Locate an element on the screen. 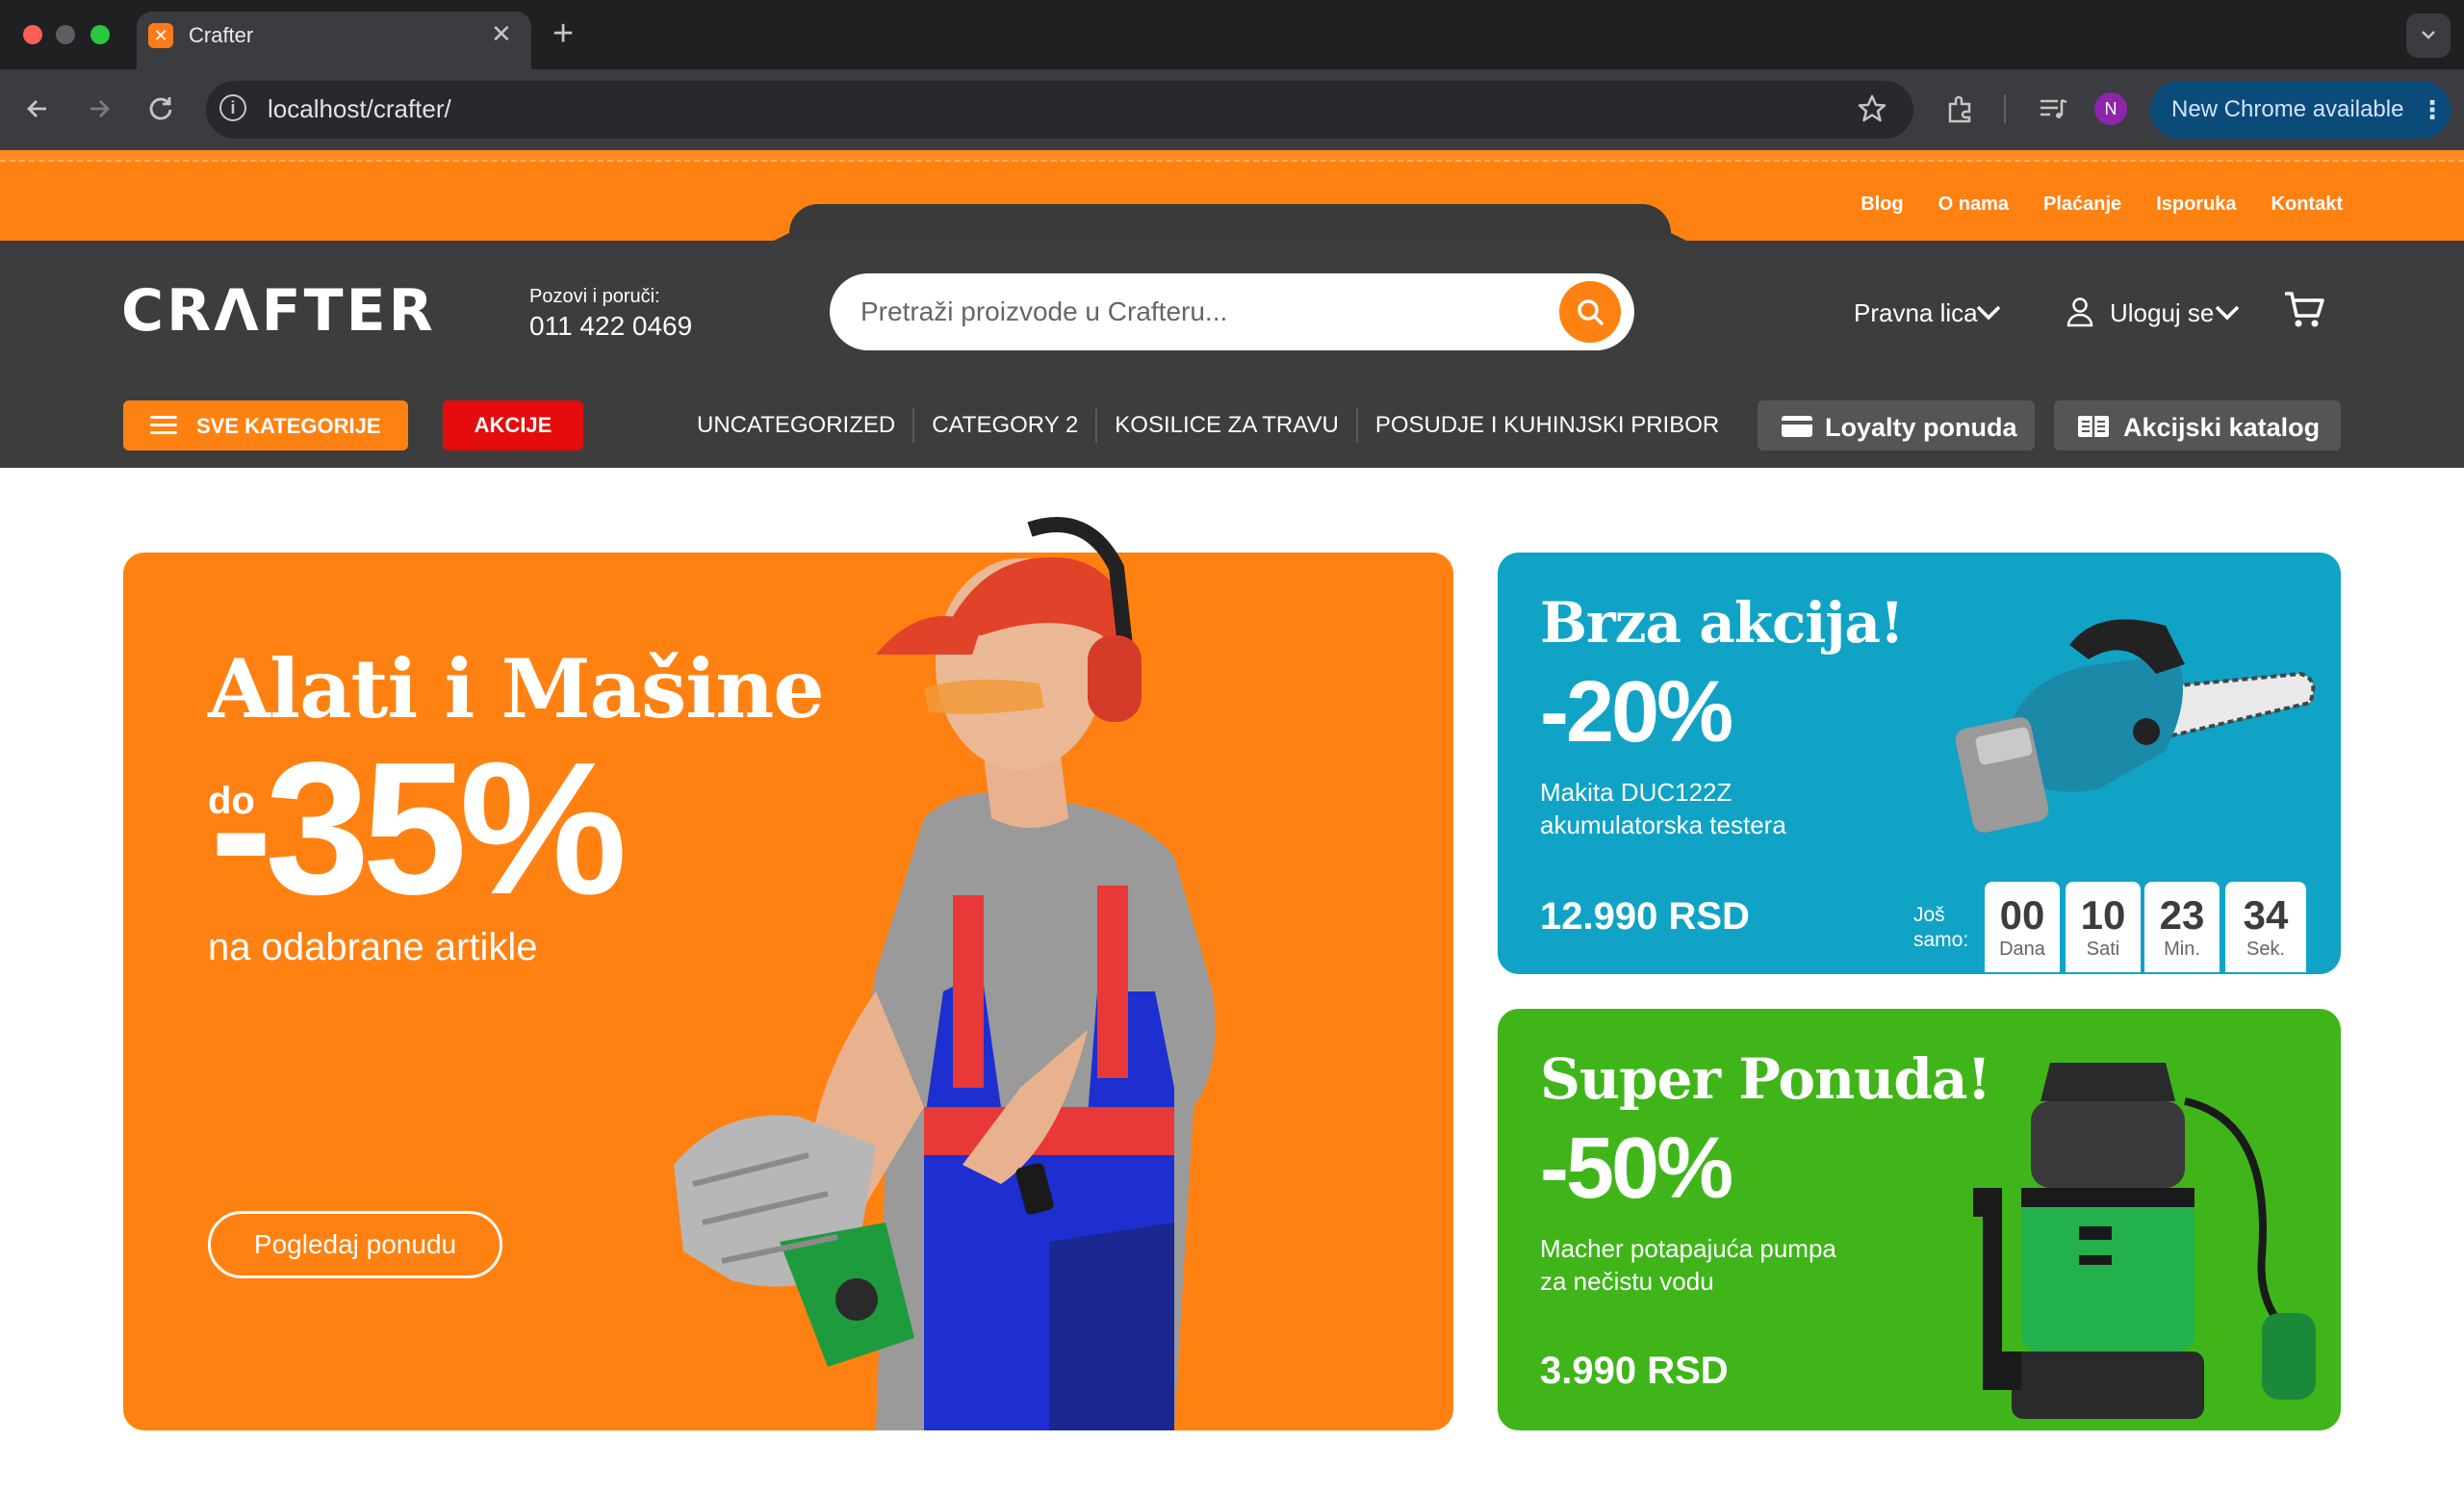  countdown-hours: 10 Sati is located at coordinates (2103, 927).